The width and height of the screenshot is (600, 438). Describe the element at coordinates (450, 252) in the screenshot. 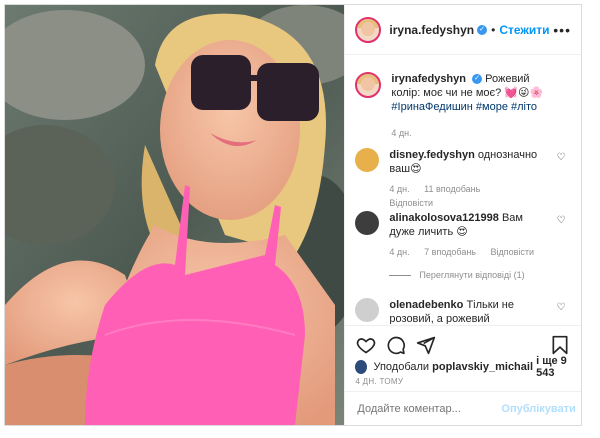

I see `comment-likes: 7 вподобань` at that location.